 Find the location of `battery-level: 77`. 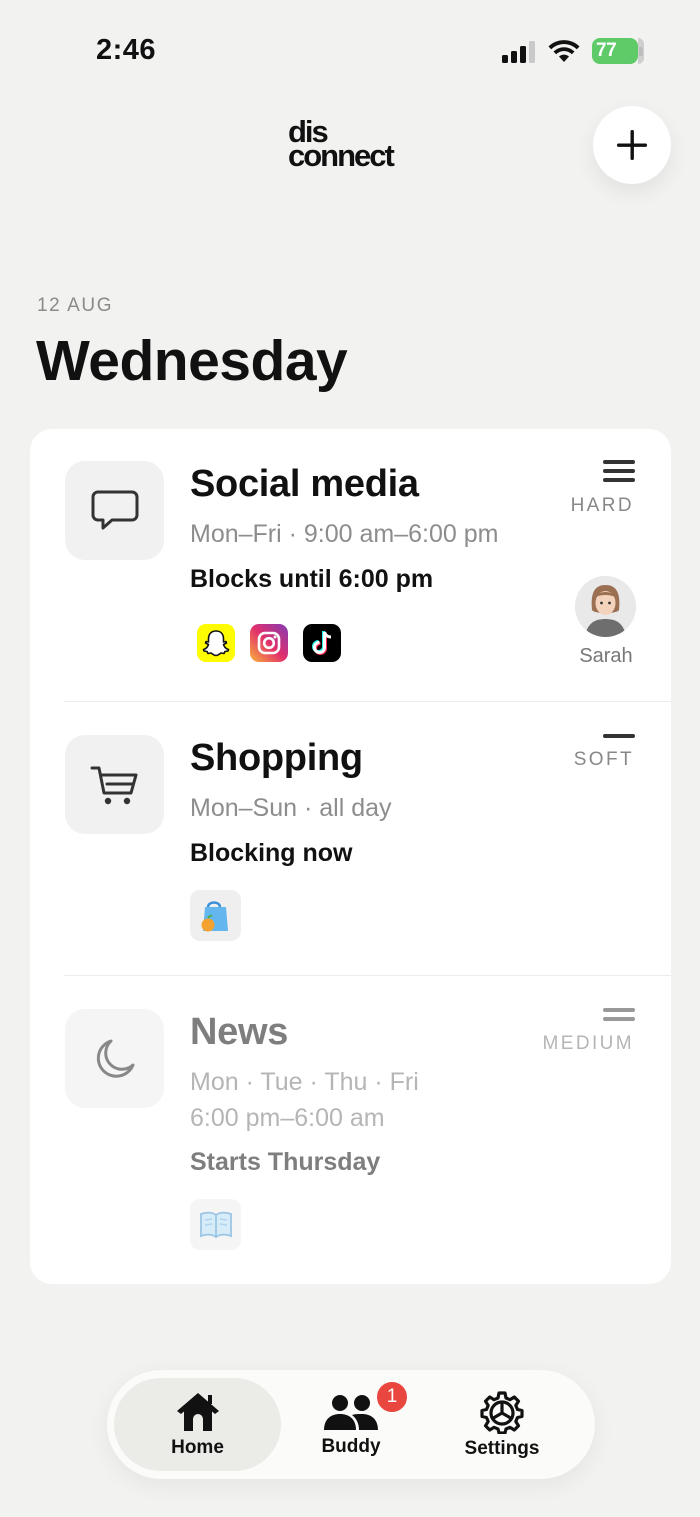

battery-level: 77 is located at coordinates (606, 50).